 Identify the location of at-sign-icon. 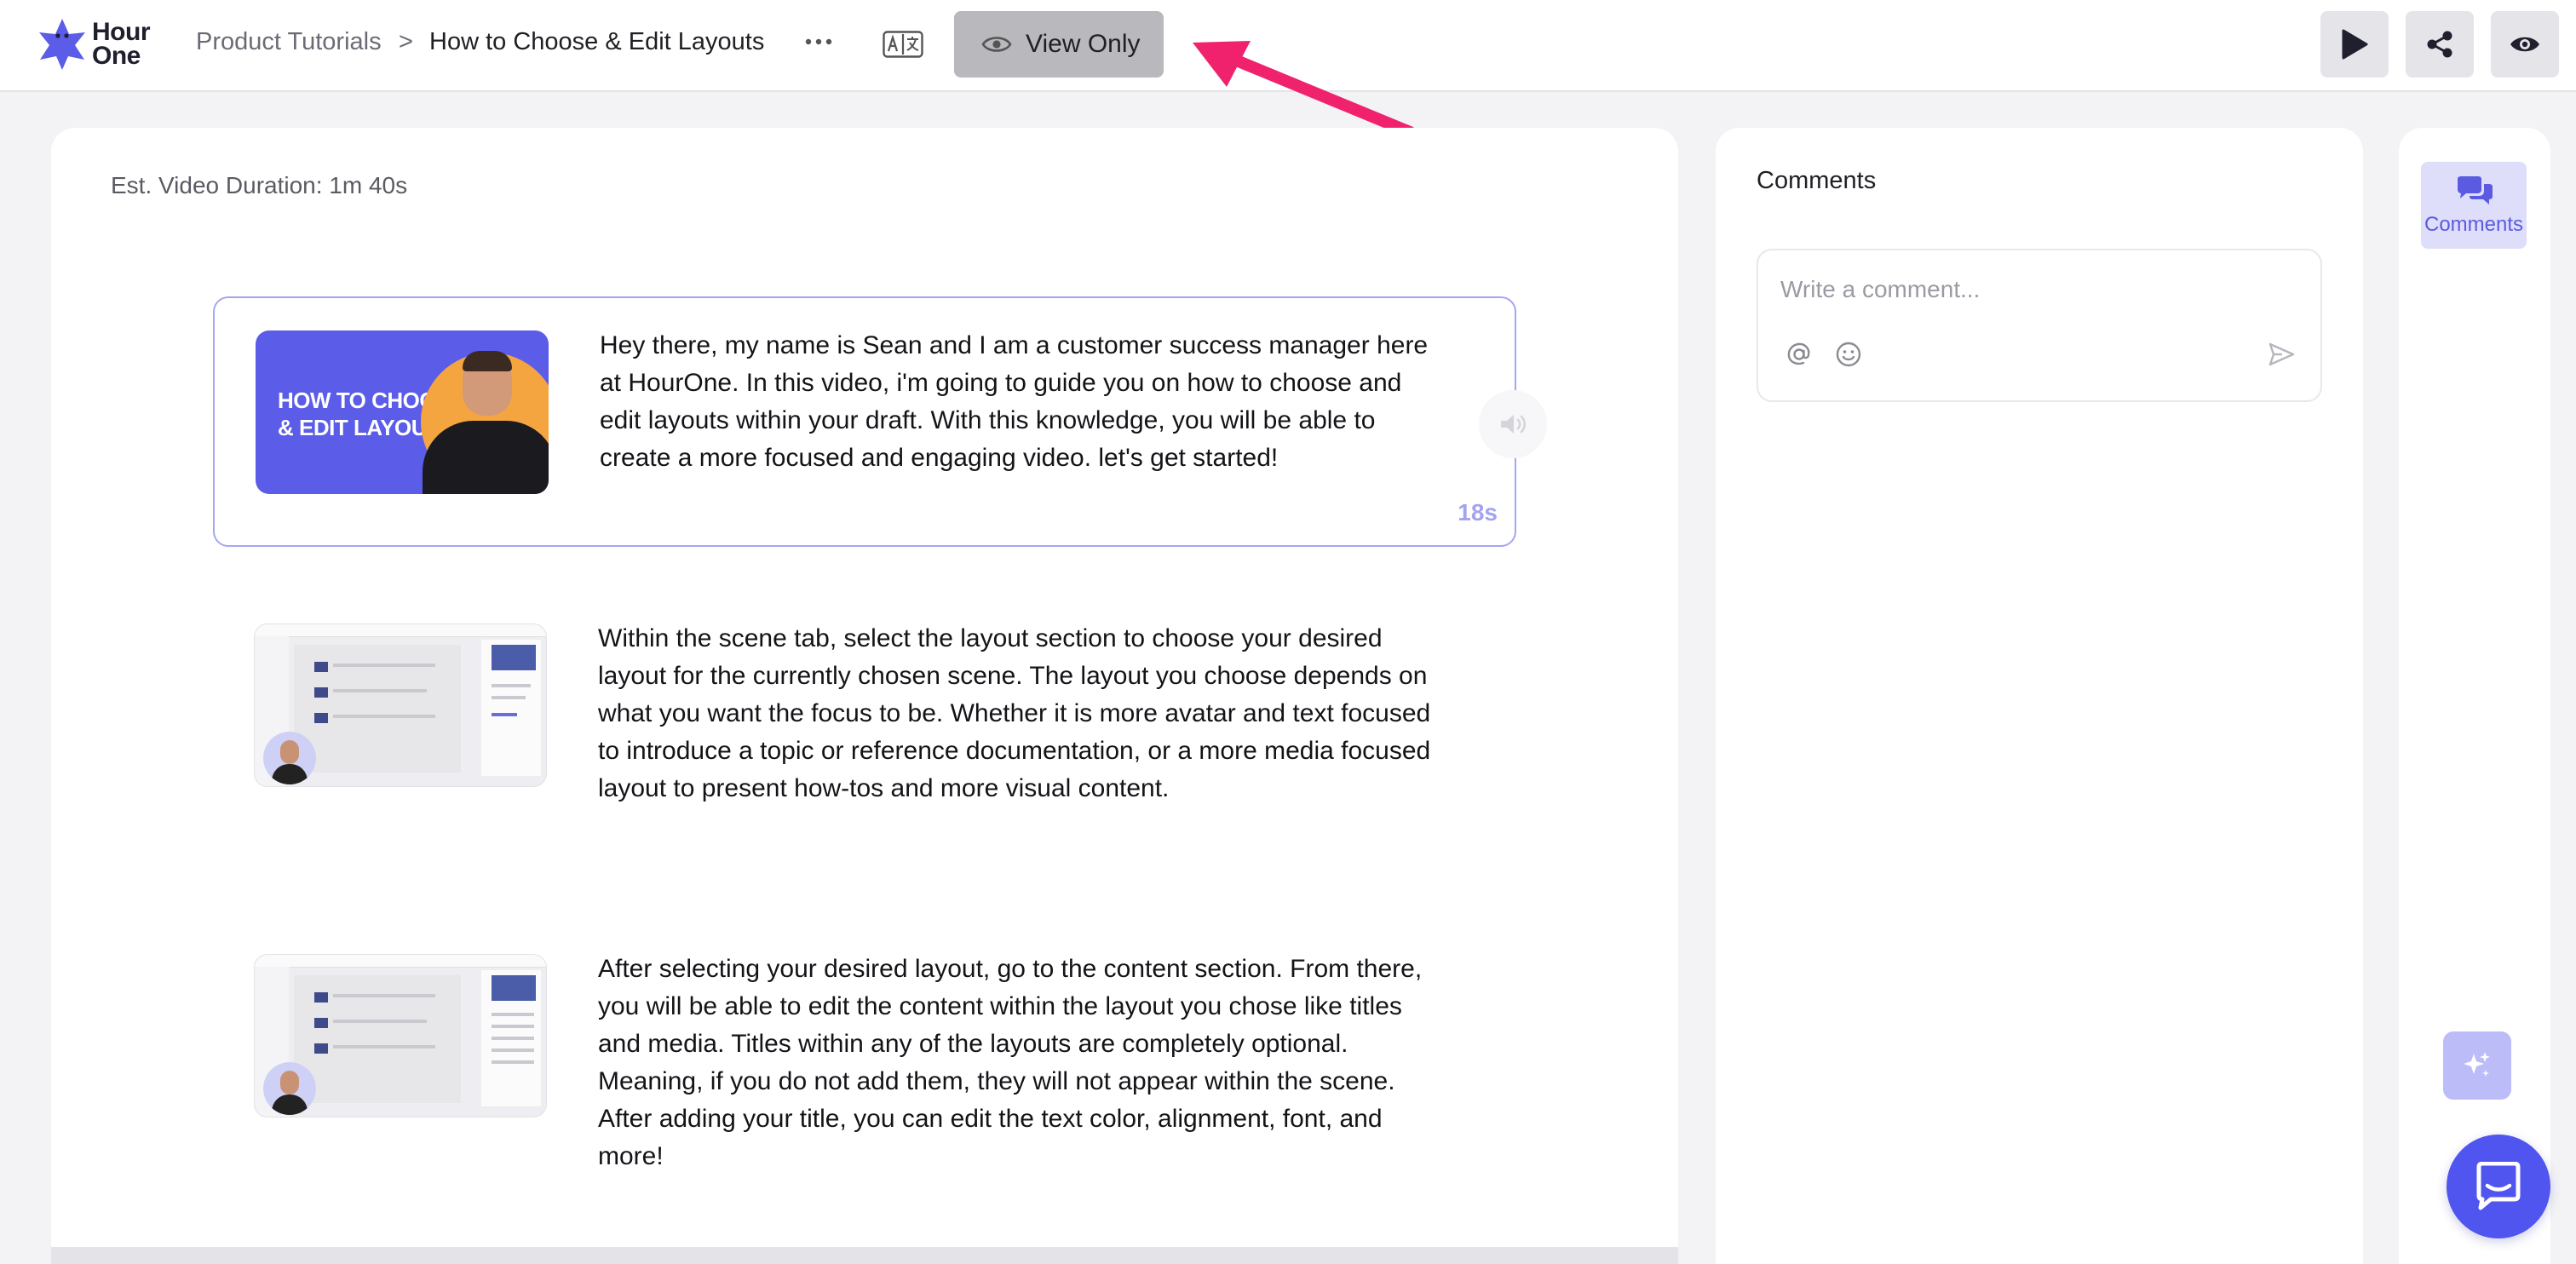
(1799, 353).